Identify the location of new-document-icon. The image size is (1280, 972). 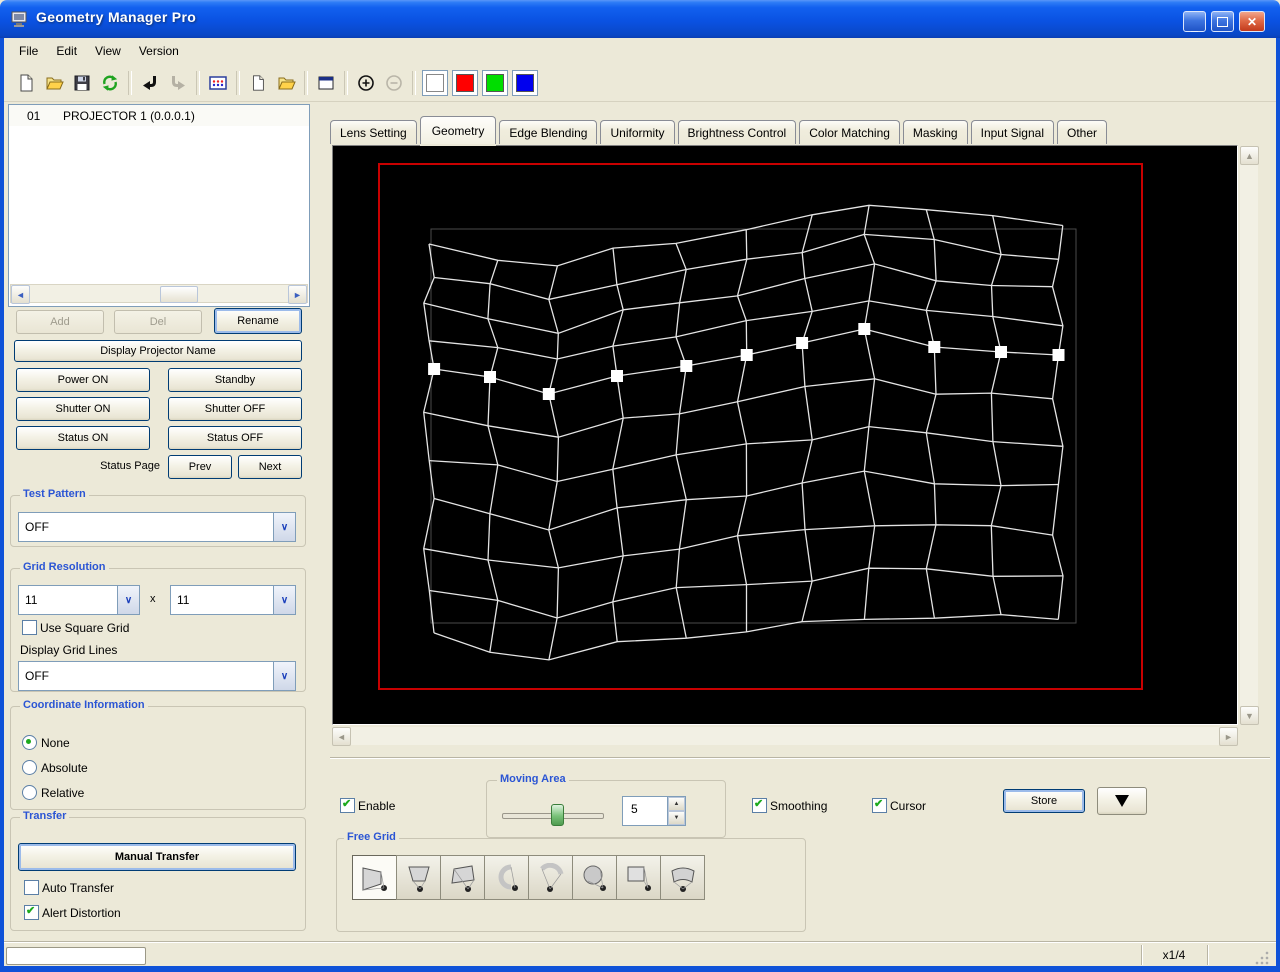
(258, 83).